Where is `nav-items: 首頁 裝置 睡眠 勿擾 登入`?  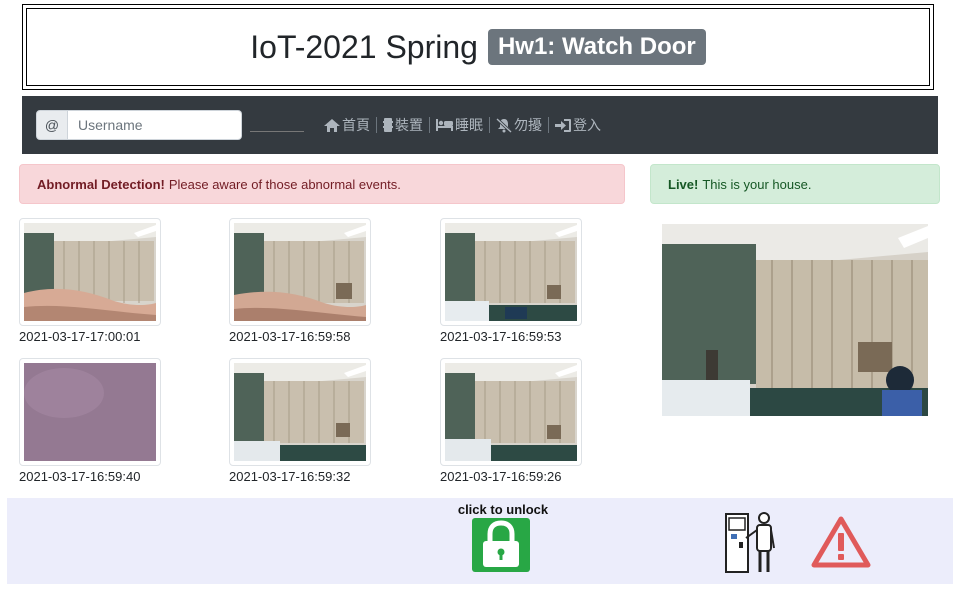
nav-items: 首頁 裝置 睡眠 勿擾 登入 is located at coordinates (462, 125).